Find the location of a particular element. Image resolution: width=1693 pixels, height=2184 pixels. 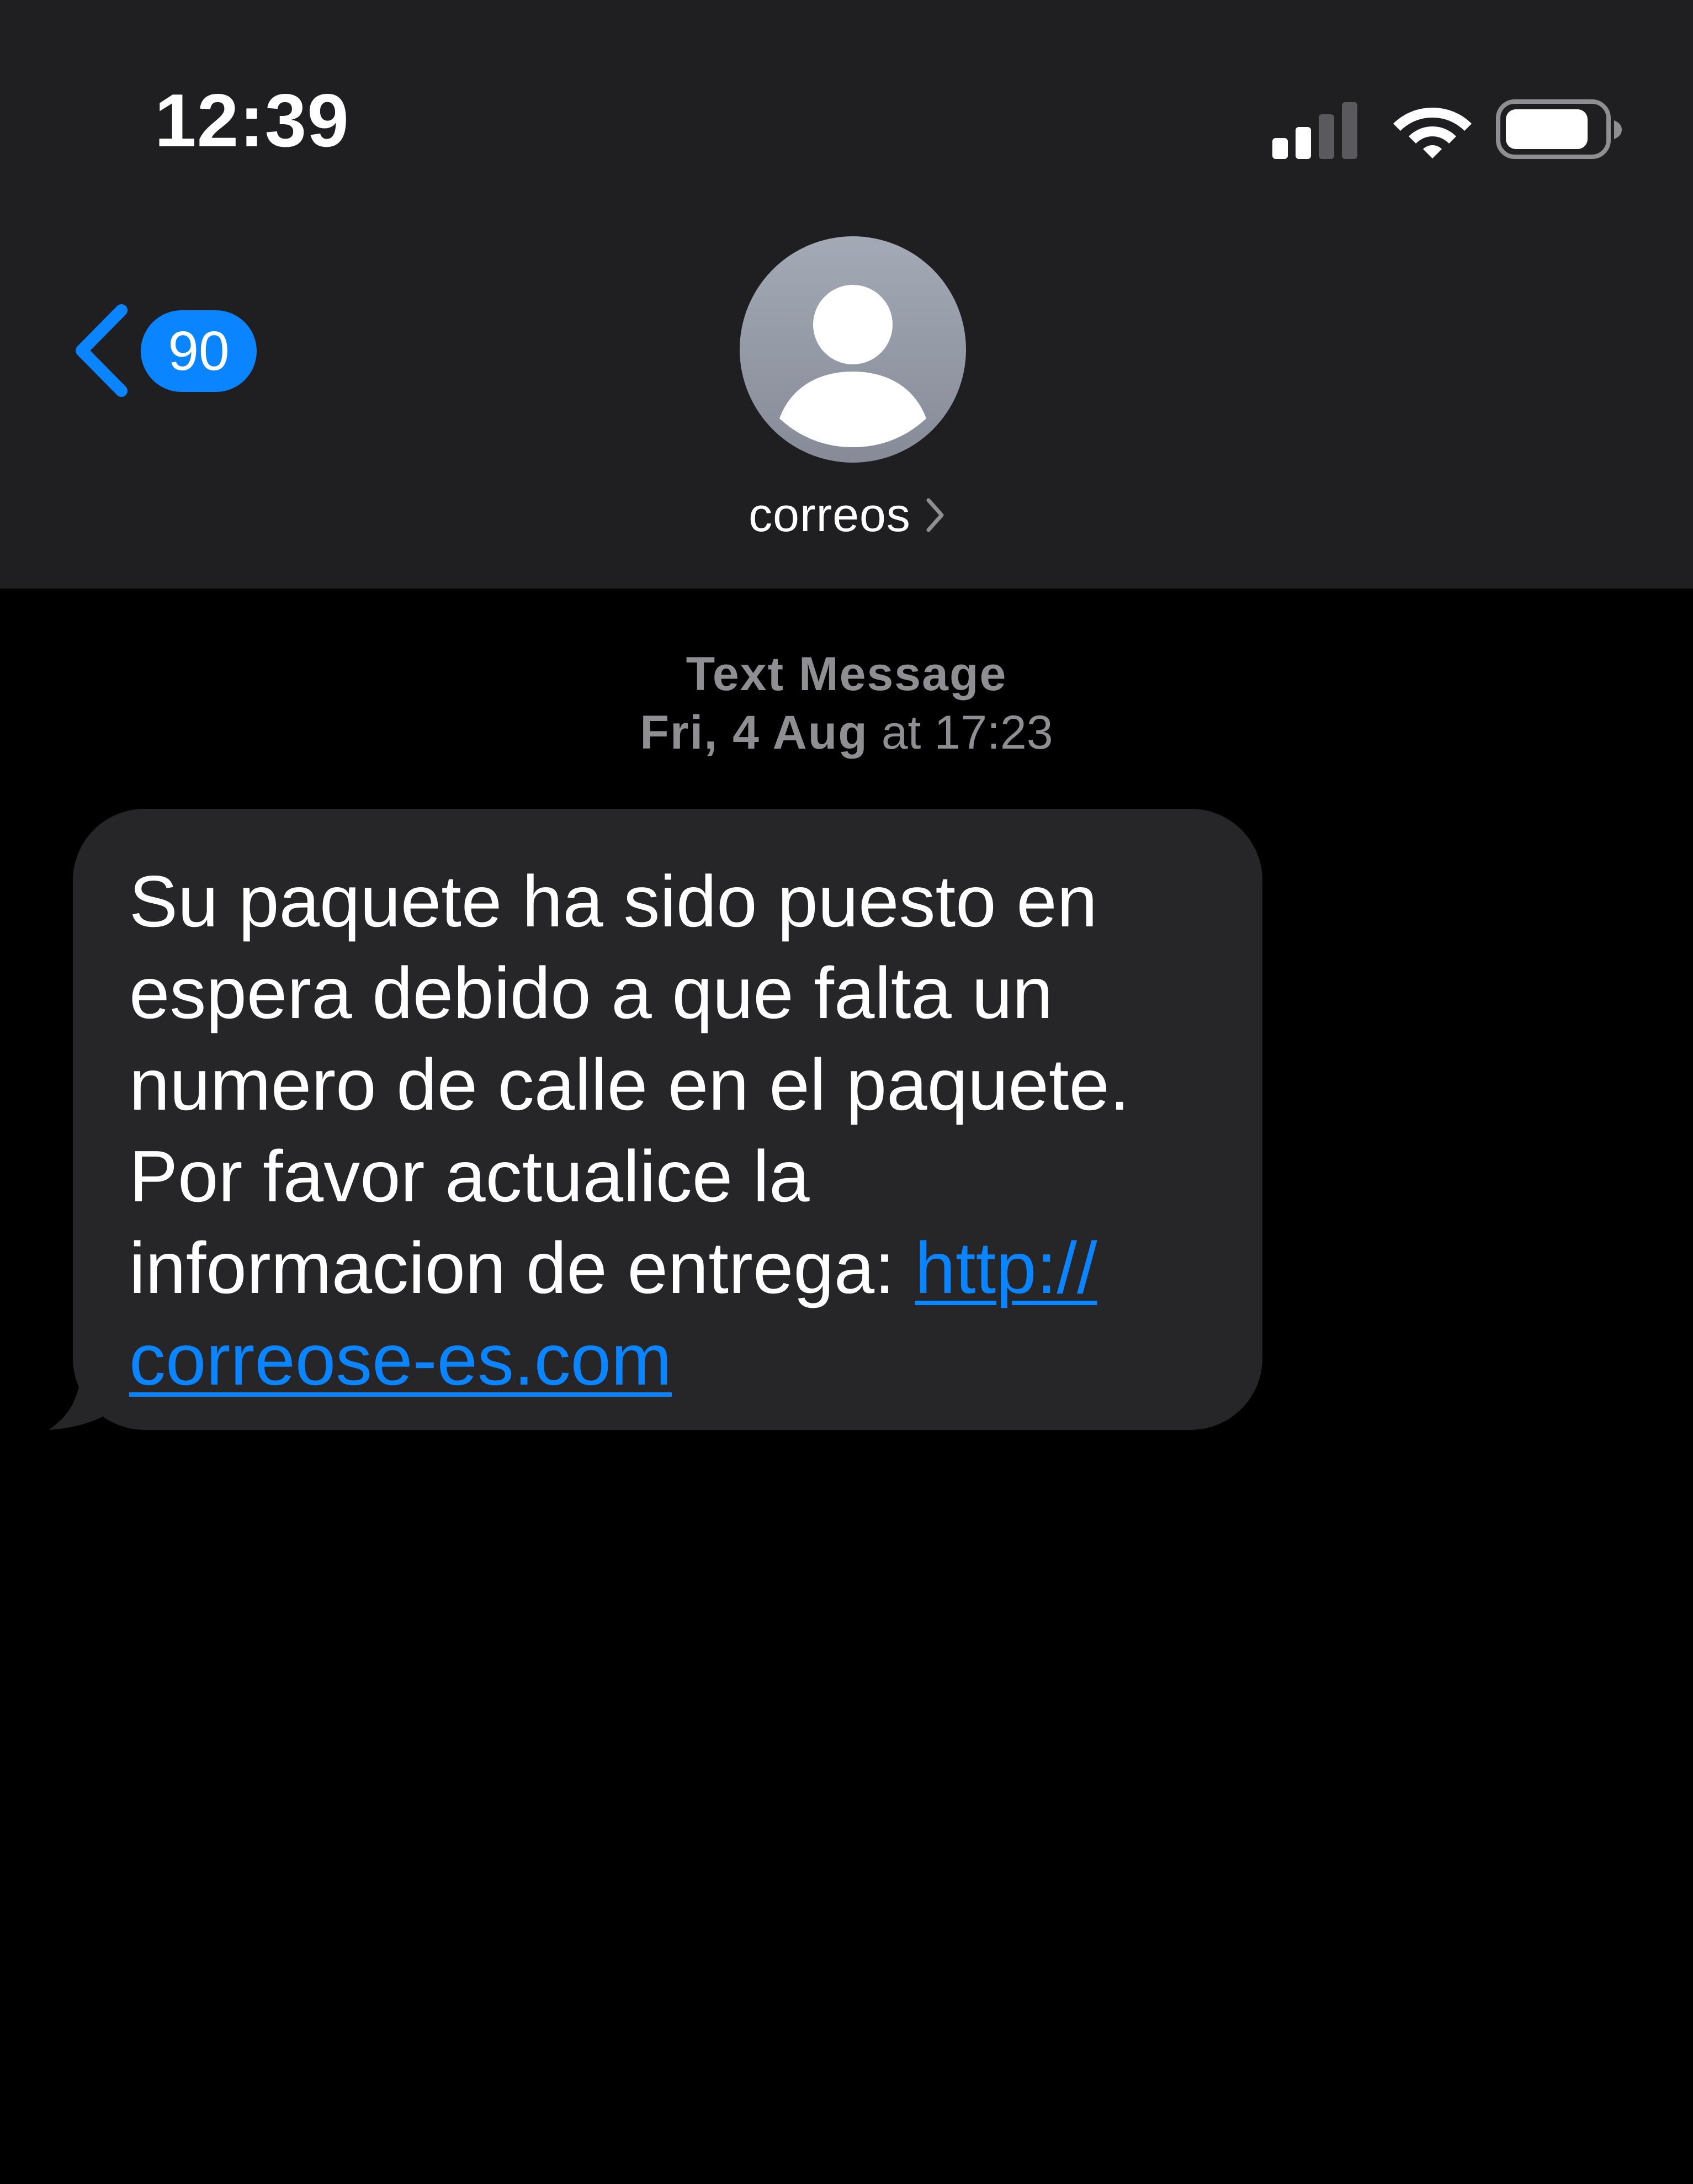

status-time: 12:39 is located at coordinates (252, 120).